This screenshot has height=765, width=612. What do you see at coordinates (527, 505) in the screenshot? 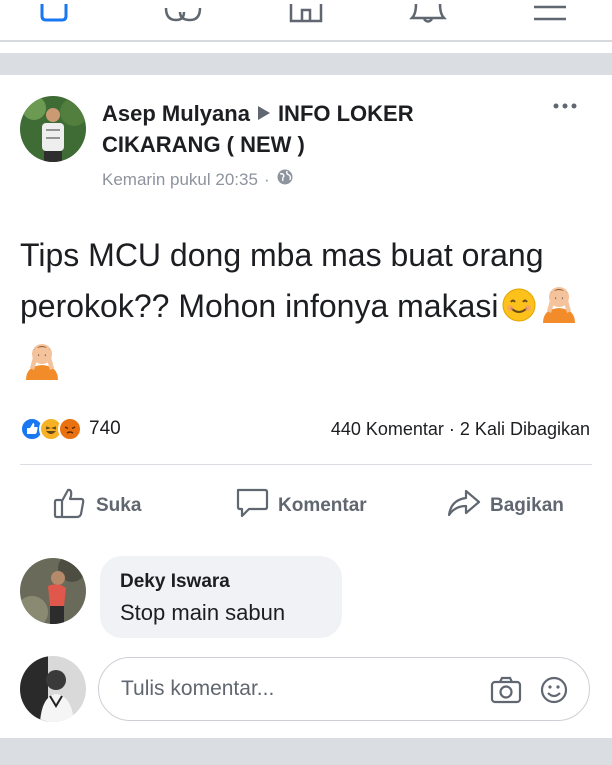
I see `share-label: Bagikan` at bounding box center [527, 505].